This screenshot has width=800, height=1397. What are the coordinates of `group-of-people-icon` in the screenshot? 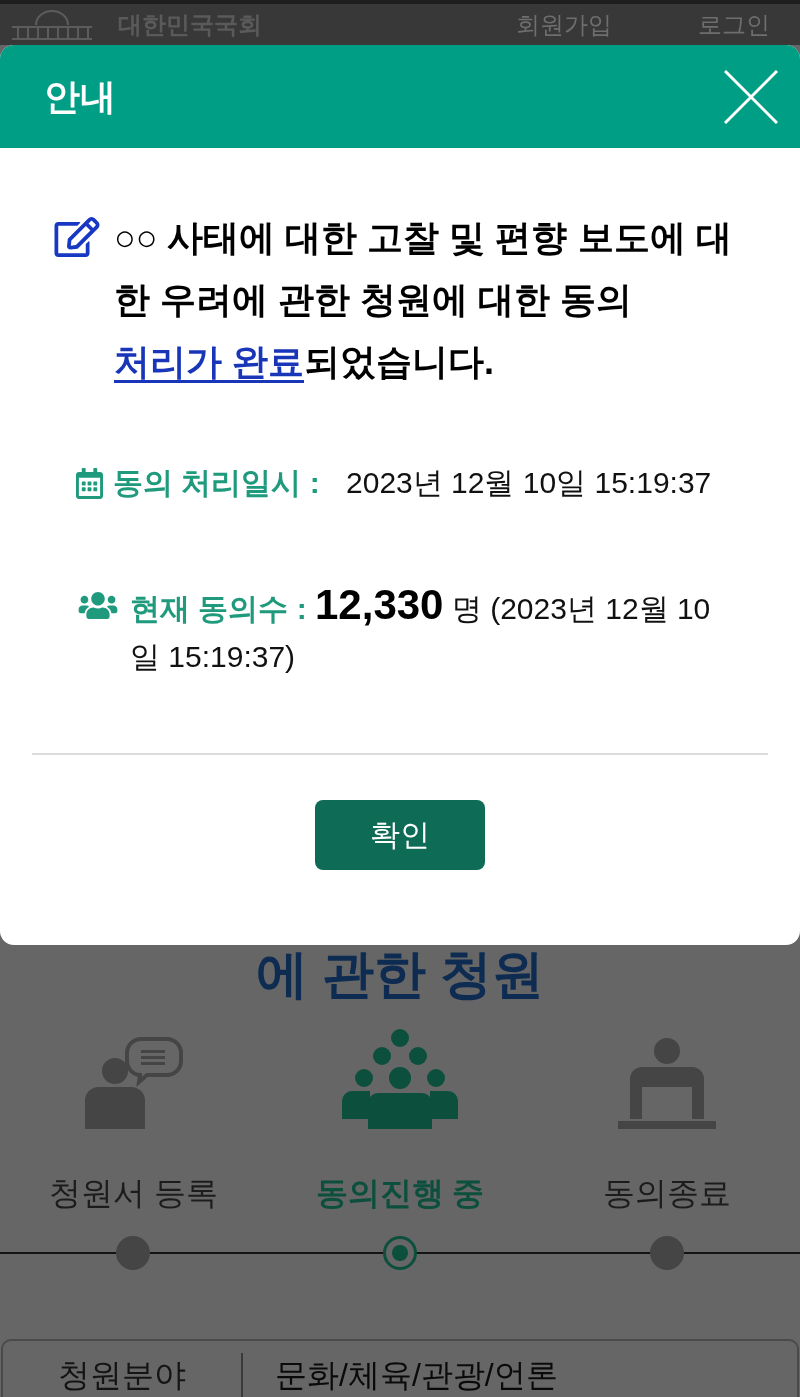 It's located at (400, 1079).